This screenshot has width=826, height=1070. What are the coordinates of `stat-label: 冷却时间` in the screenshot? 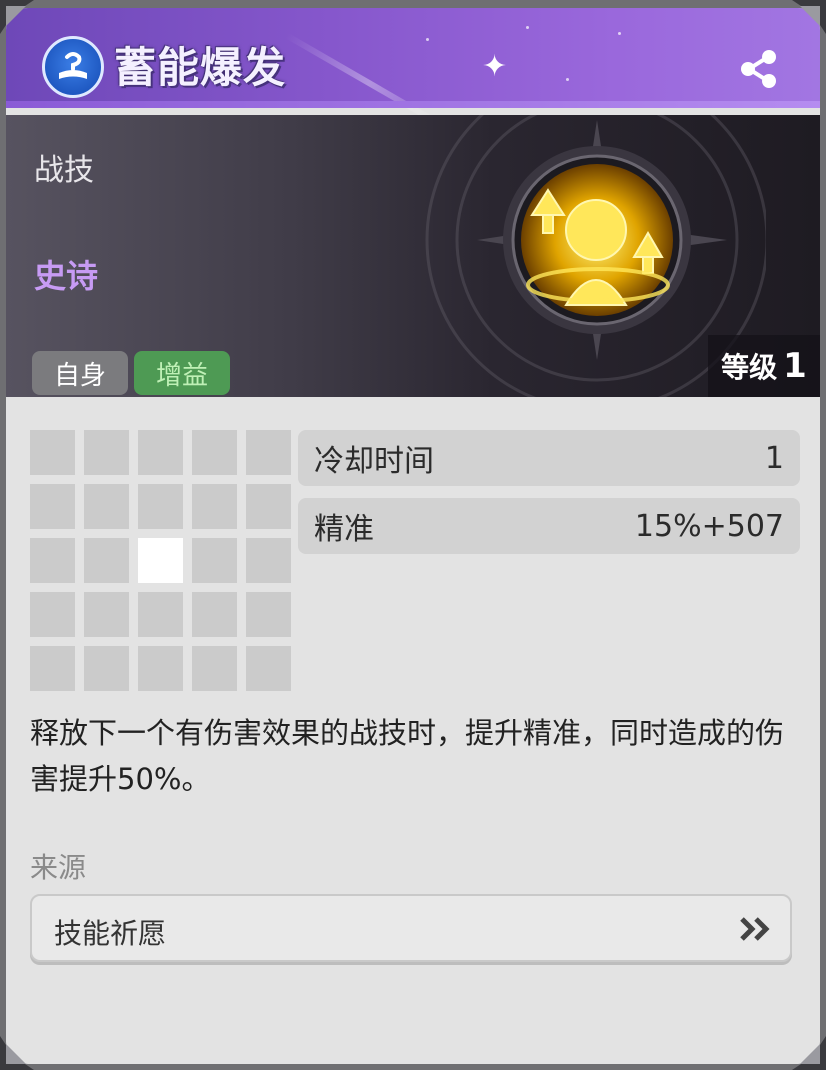 It's located at (374, 461).